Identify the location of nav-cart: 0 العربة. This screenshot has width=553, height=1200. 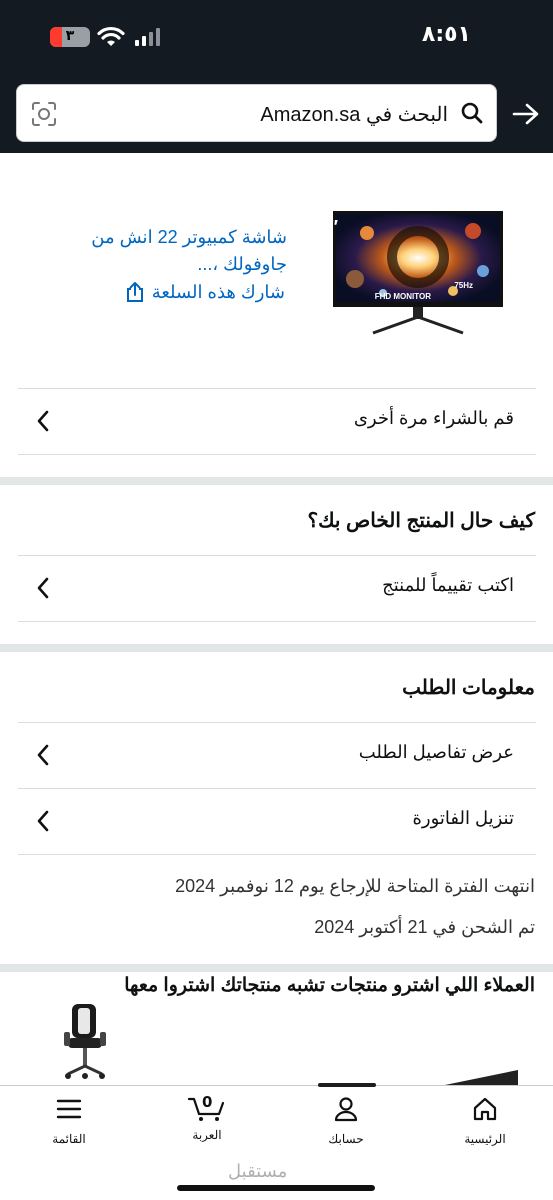
(207, 1117).